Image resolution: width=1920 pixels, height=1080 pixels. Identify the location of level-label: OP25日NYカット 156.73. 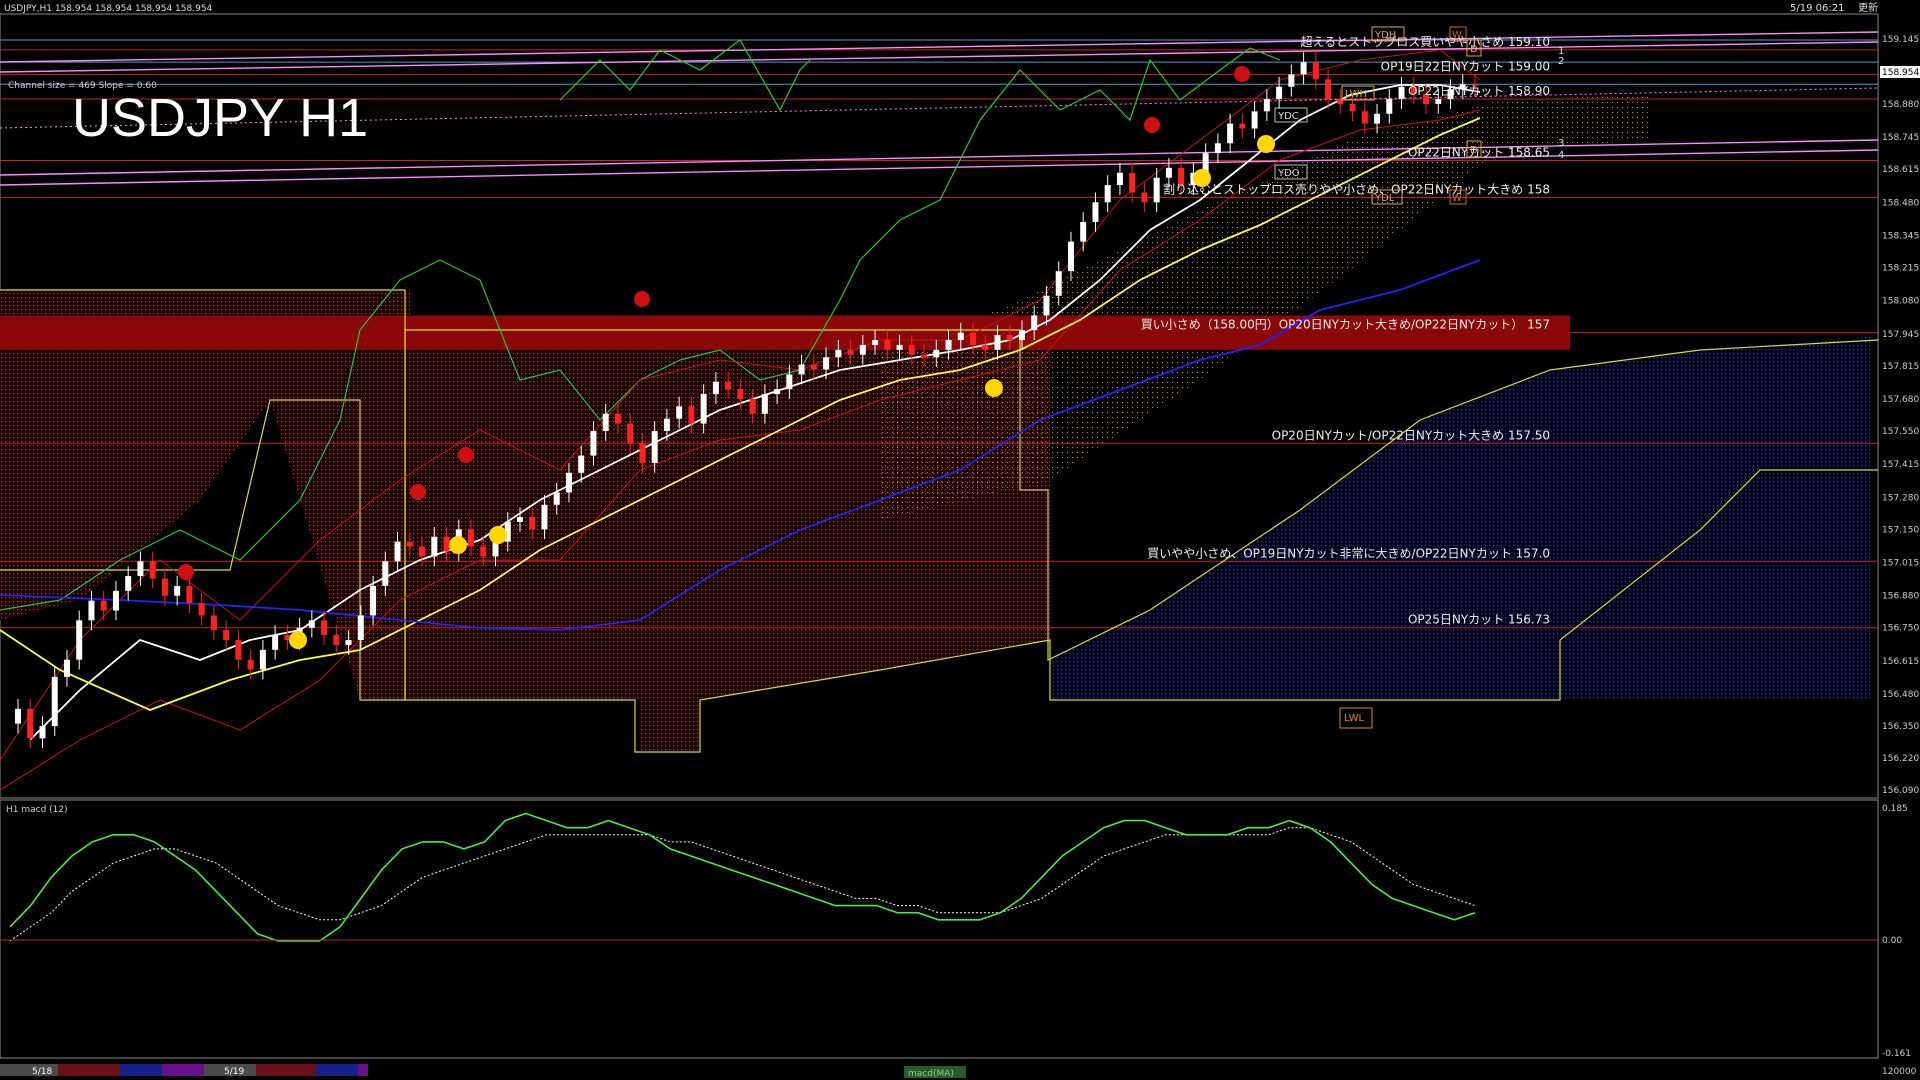
(1479, 620).